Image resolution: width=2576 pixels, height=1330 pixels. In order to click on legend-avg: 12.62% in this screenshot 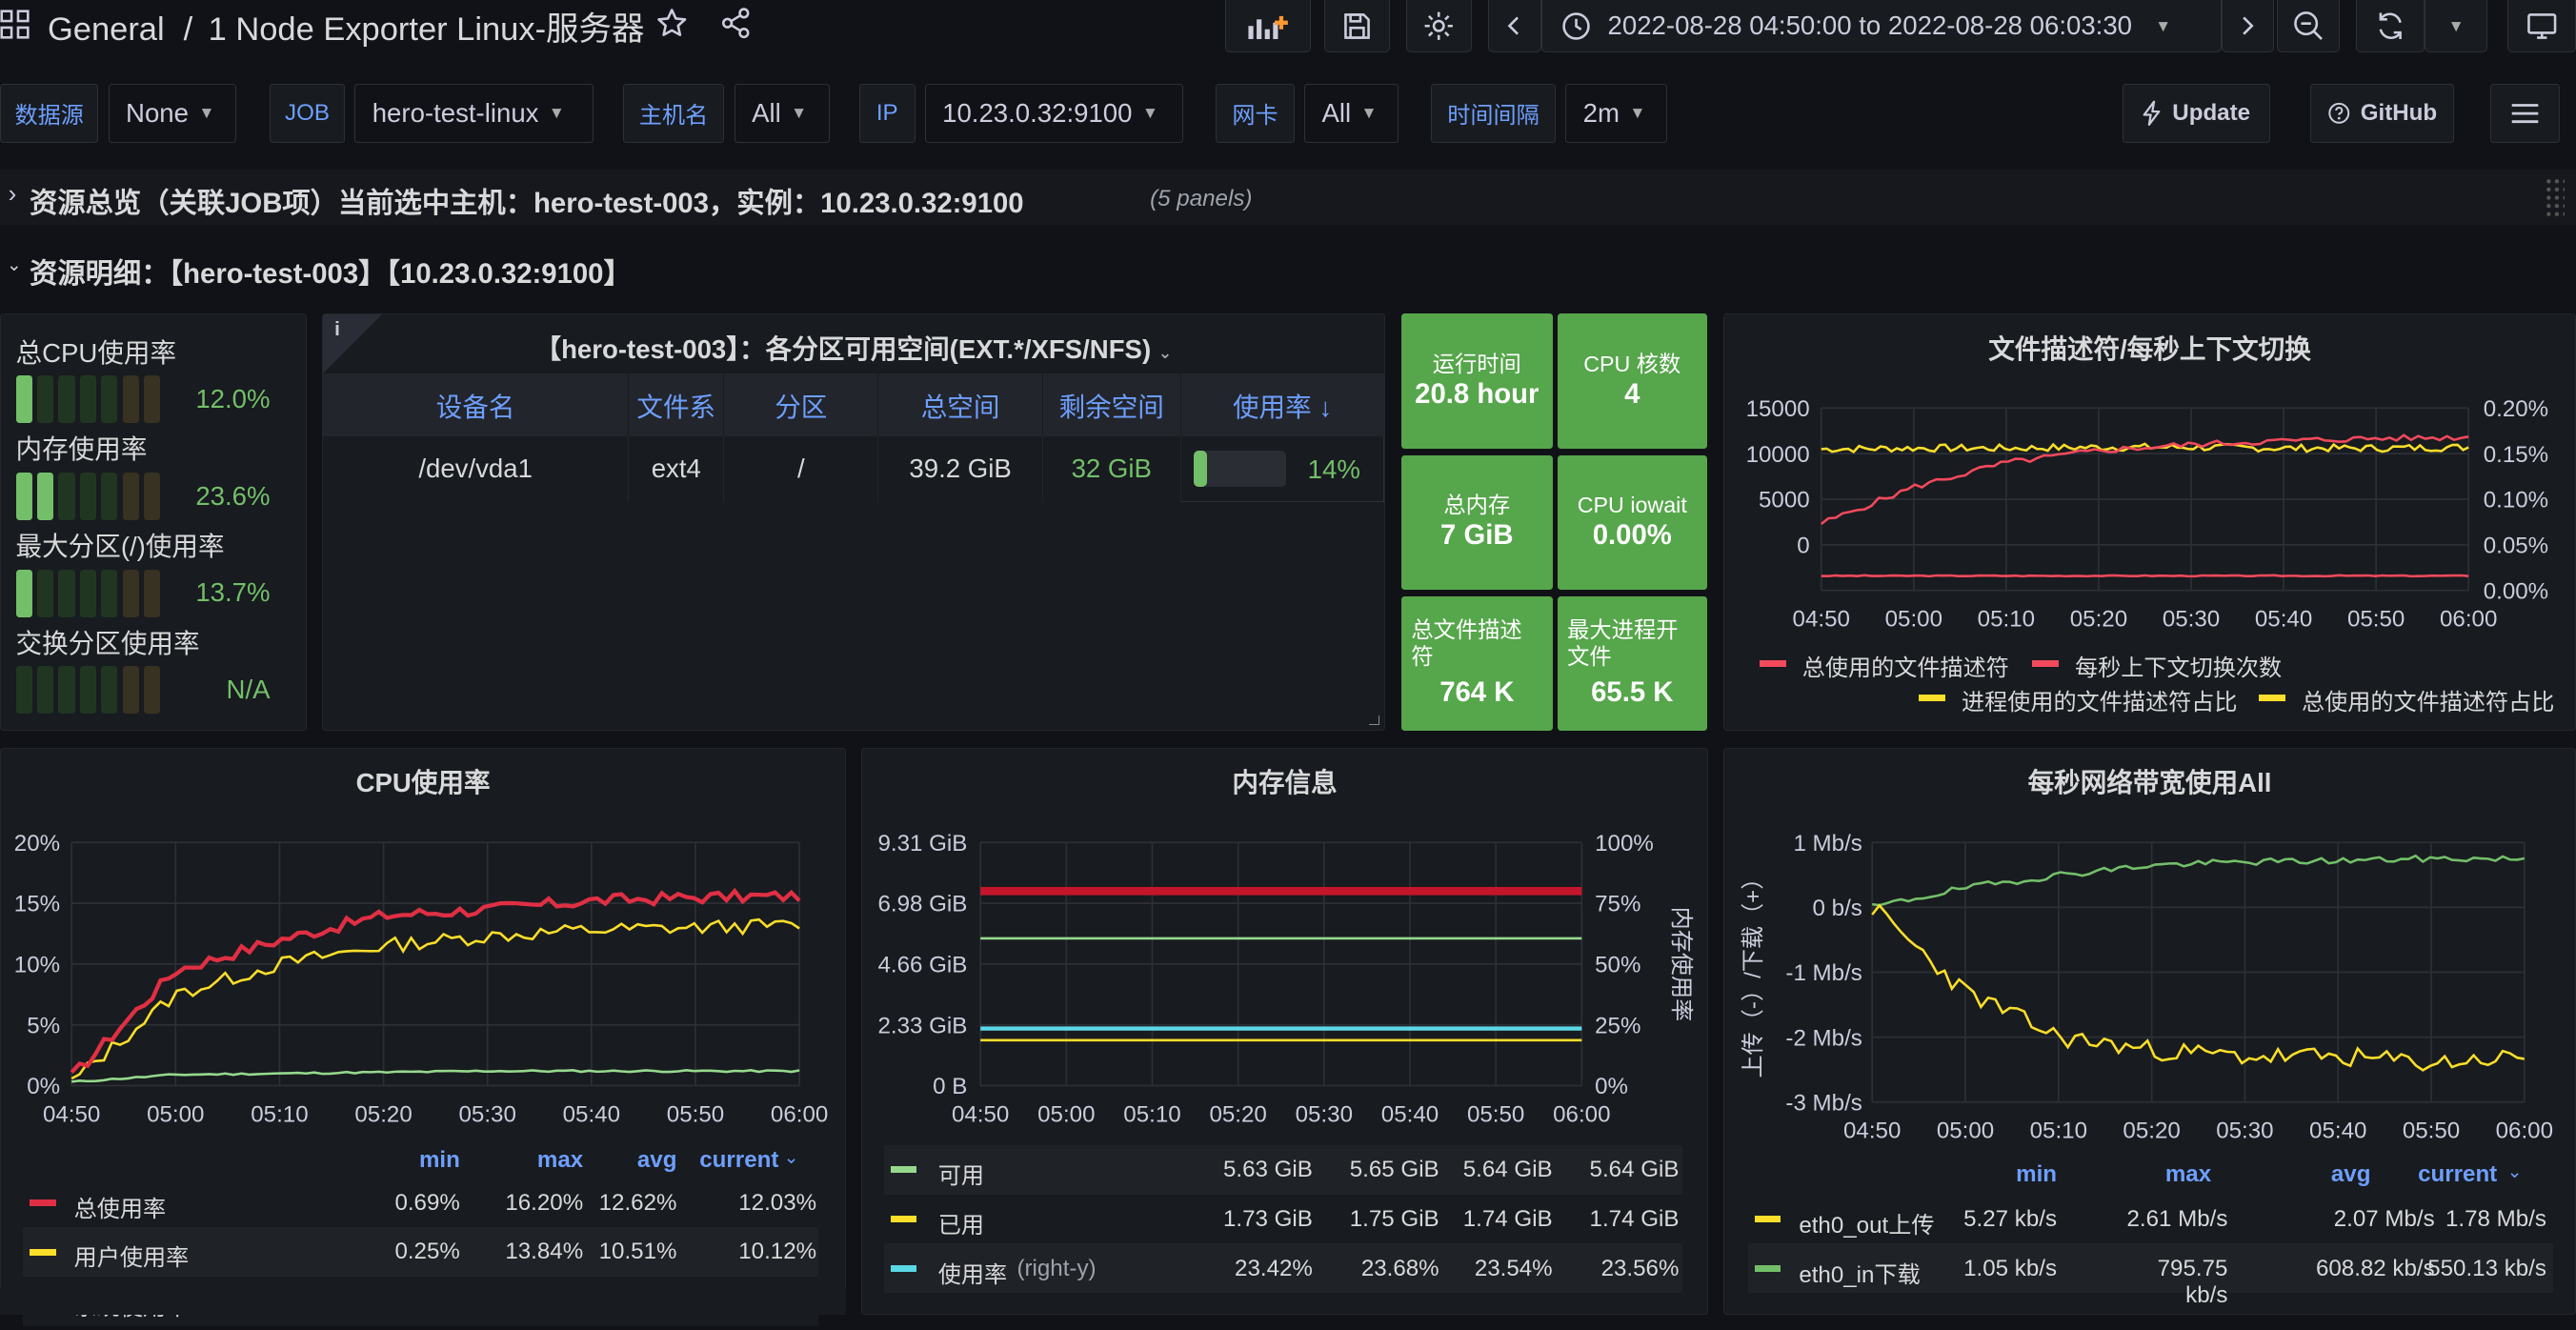, I will do `click(638, 1202)`.